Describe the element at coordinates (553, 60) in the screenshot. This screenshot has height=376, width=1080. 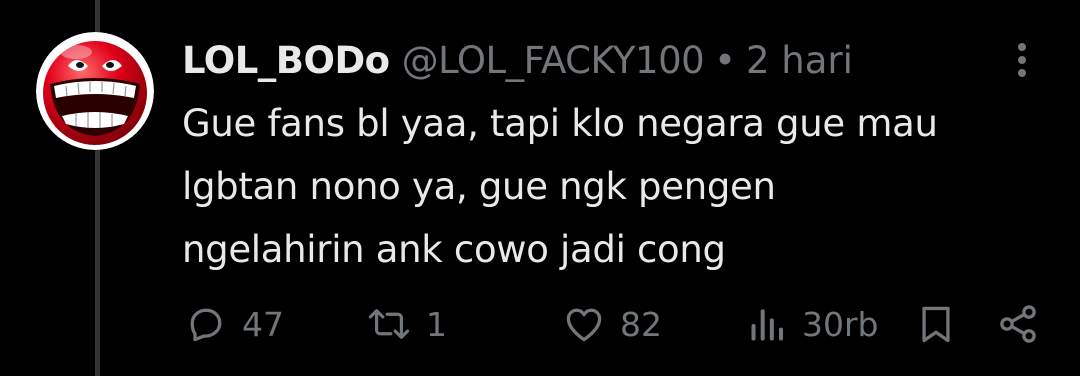
I see `user-handle: @LOL_FACKY100` at that location.